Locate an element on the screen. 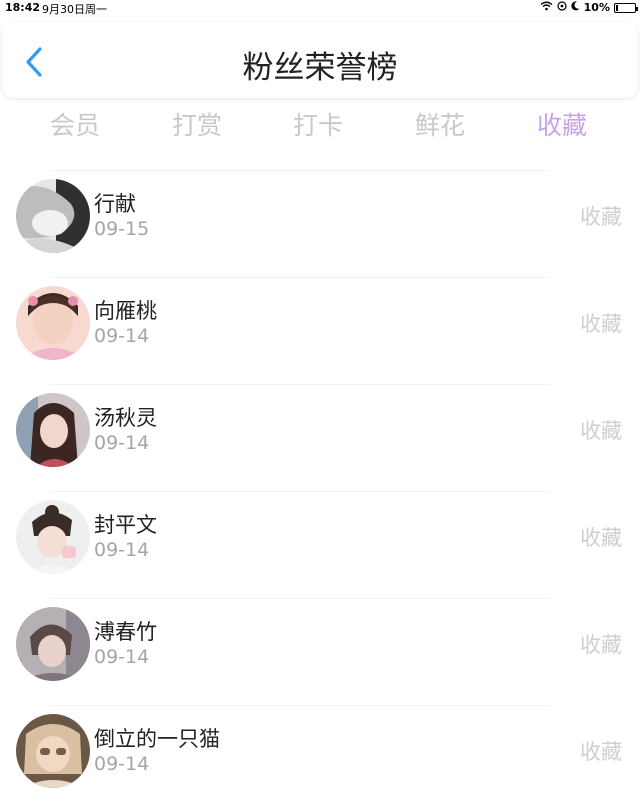 This screenshot has width=640, height=812. user-name: 溥春竹 is located at coordinates (125, 632).